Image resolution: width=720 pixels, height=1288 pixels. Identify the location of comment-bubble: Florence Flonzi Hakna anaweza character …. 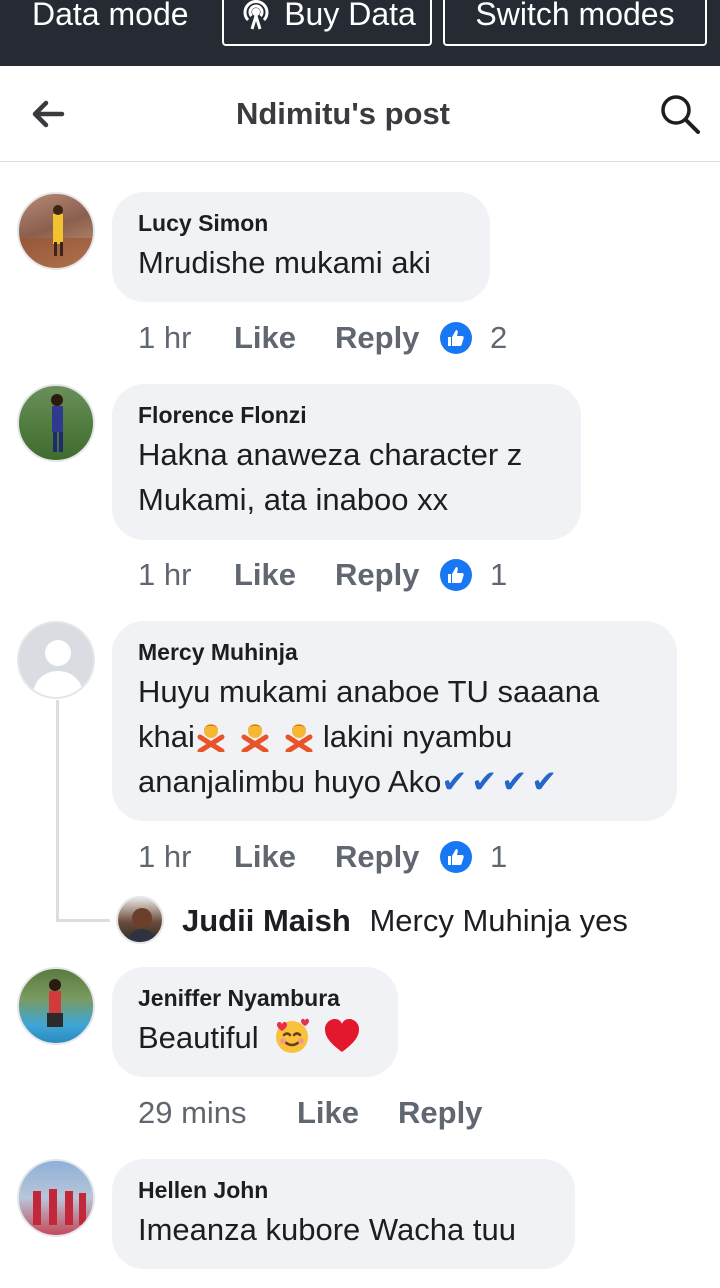
(346, 462).